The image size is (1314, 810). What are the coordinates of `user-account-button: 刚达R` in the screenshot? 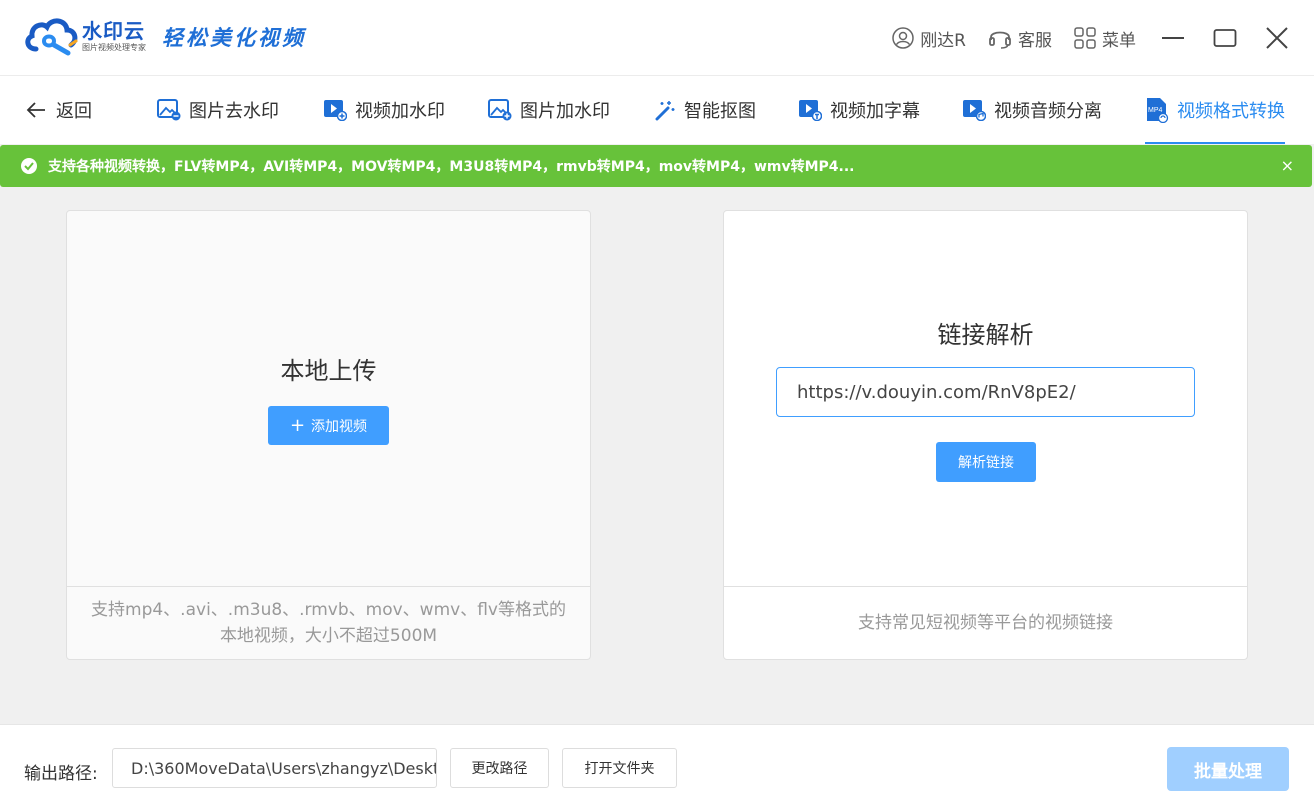 It's located at (929, 38).